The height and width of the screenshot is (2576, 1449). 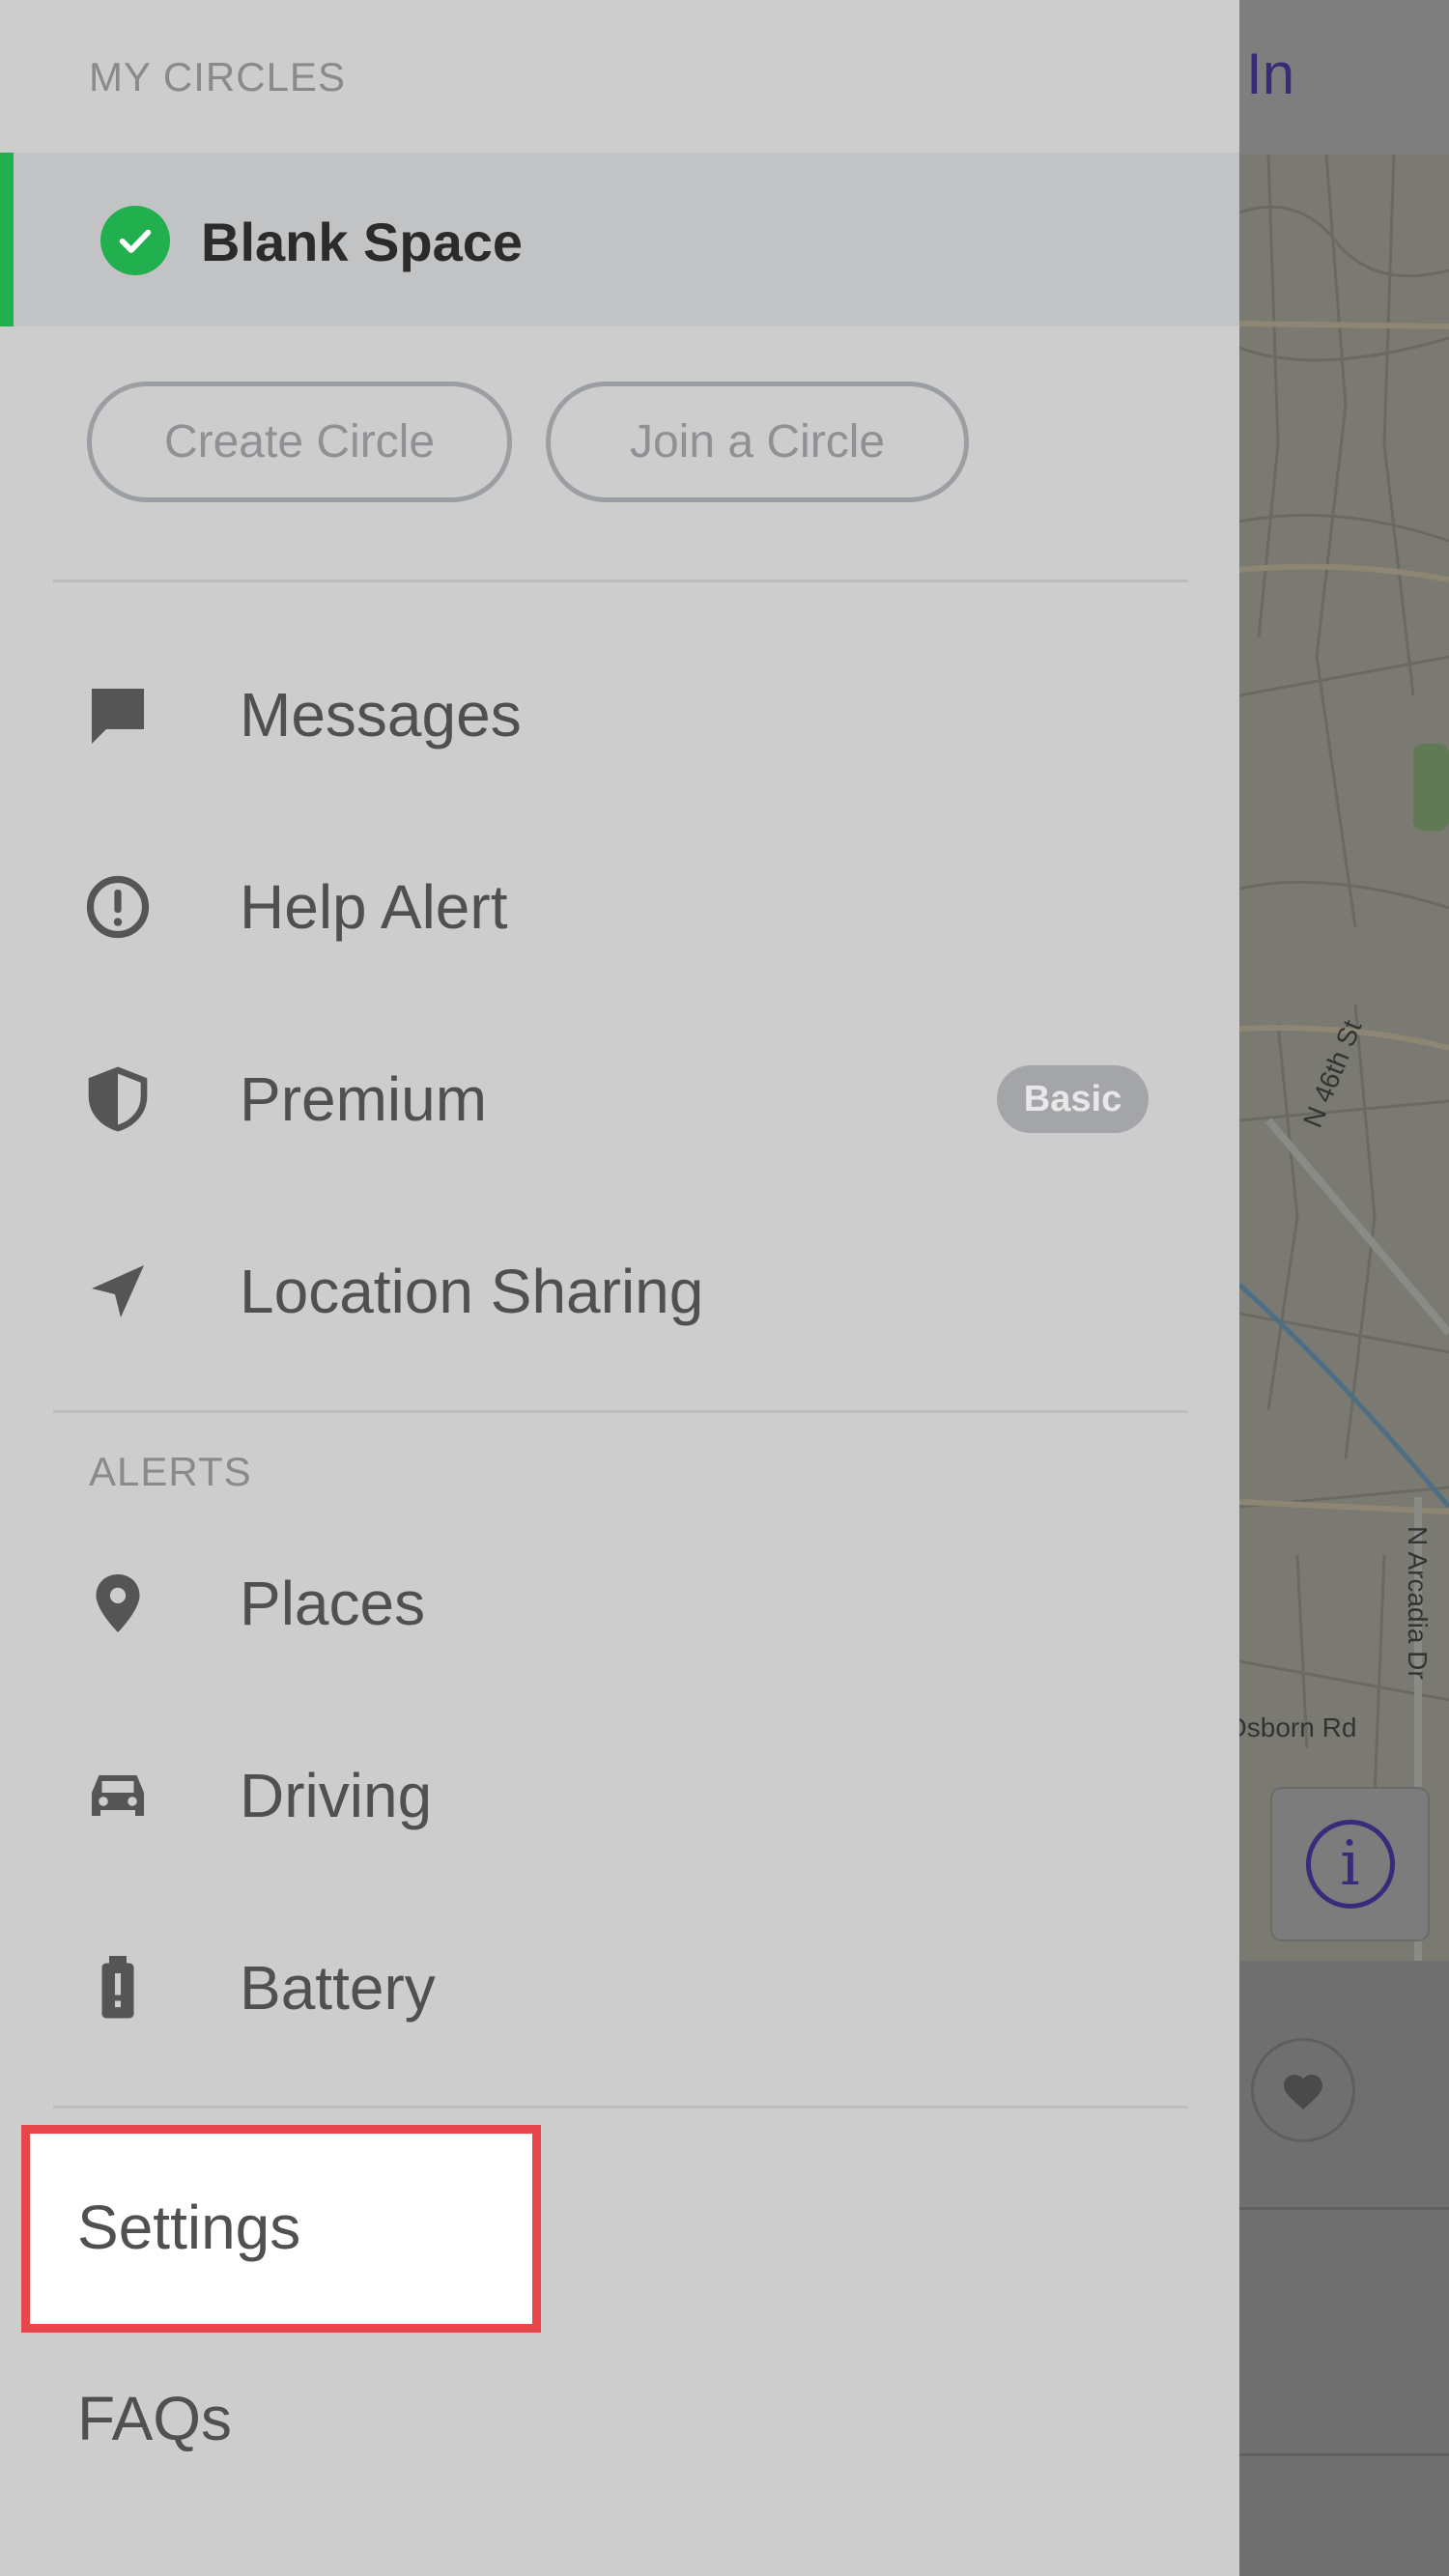 I want to click on menu-item-location-sharing: Location Sharing, so click(x=619, y=1291).